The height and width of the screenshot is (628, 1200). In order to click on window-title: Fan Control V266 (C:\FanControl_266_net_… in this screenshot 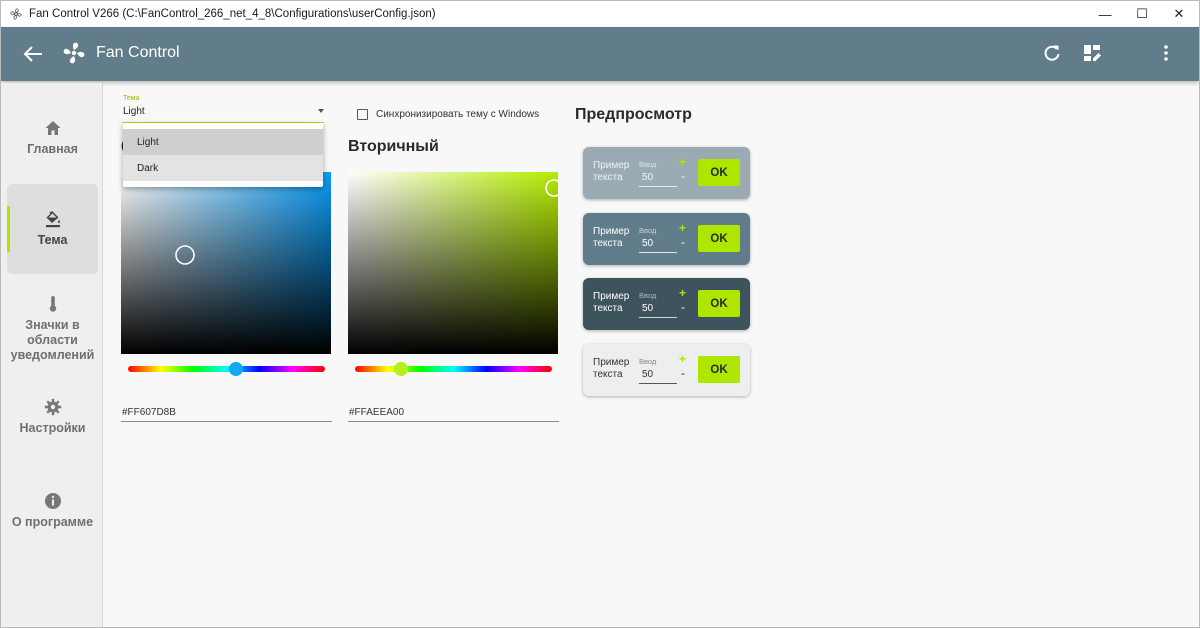, I will do `click(232, 14)`.